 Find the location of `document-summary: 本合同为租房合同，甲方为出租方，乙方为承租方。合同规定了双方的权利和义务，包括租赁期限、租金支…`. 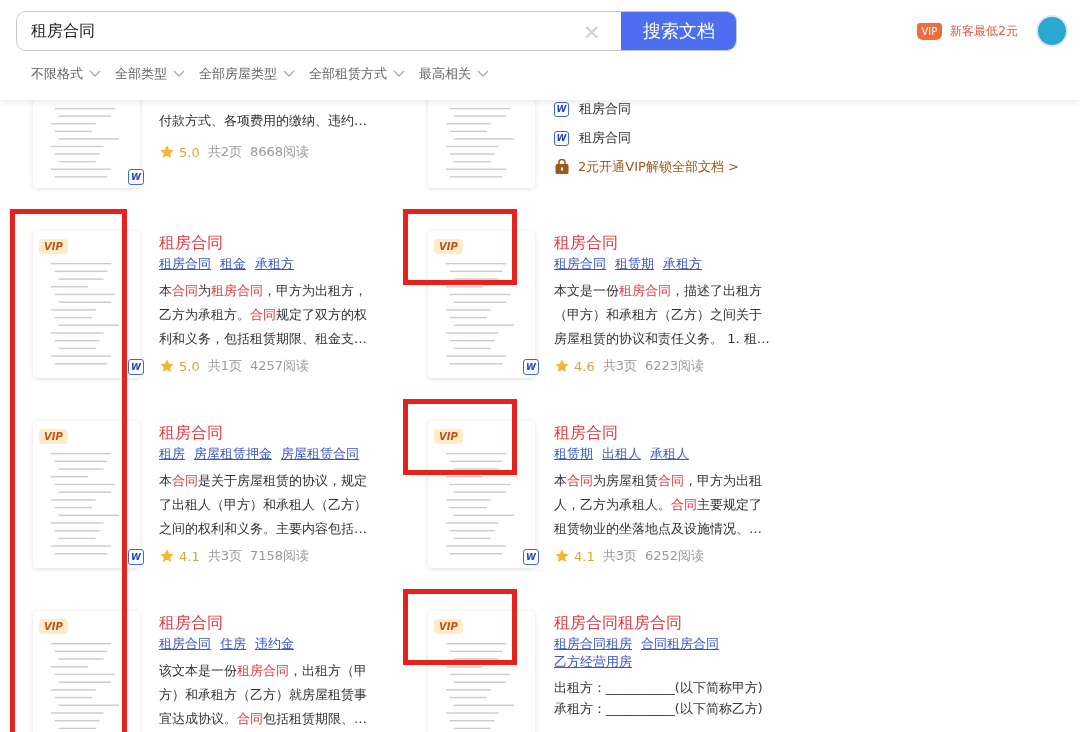

document-summary: 本合同为租房合同，甲方为出租方，乙方为承租方。合同规定了双方的权利和义务，包括租赁期限、租金支… is located at coordinates (263, 315).